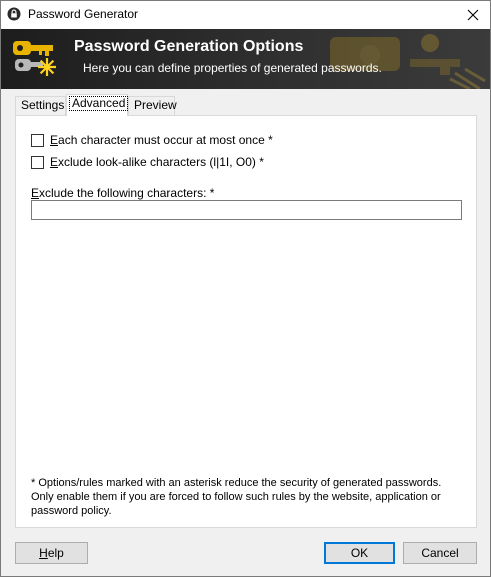  I want to click on each-char-once-checkbox, so click(37, 140).